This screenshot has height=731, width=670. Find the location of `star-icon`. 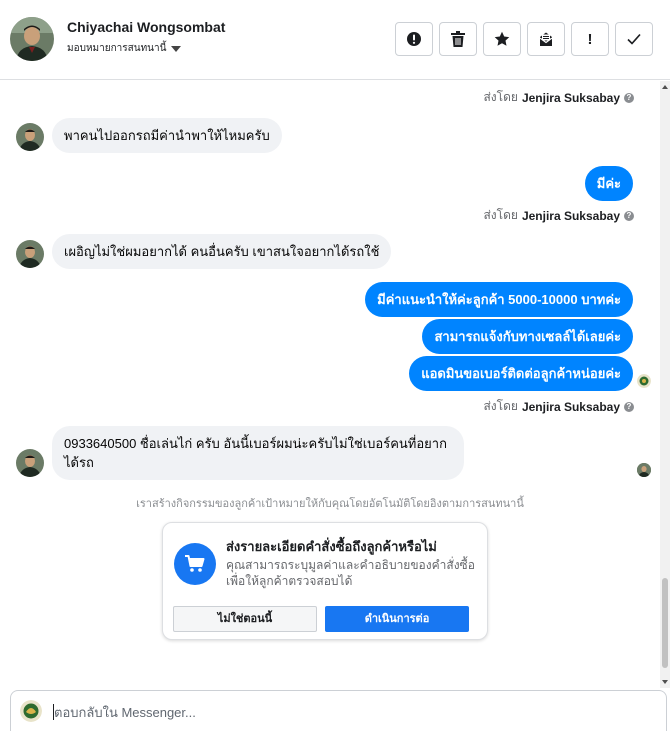

star-icon is located at coordinates (502, 38).